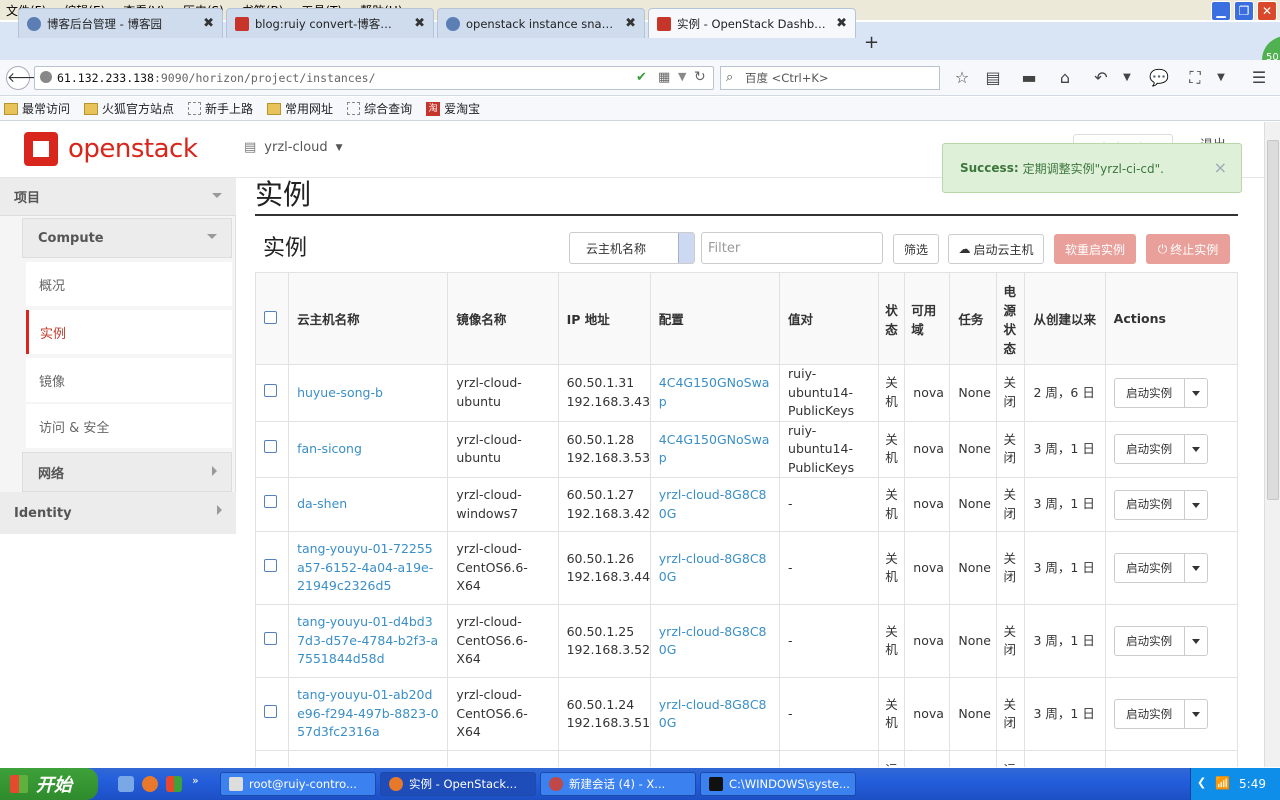 Image resolution: width=1280 pixels, height=800 pixels. Describe the element at coordinates (503, 318) in the screenshot. I see `column-header: 镜像名称` at that location.